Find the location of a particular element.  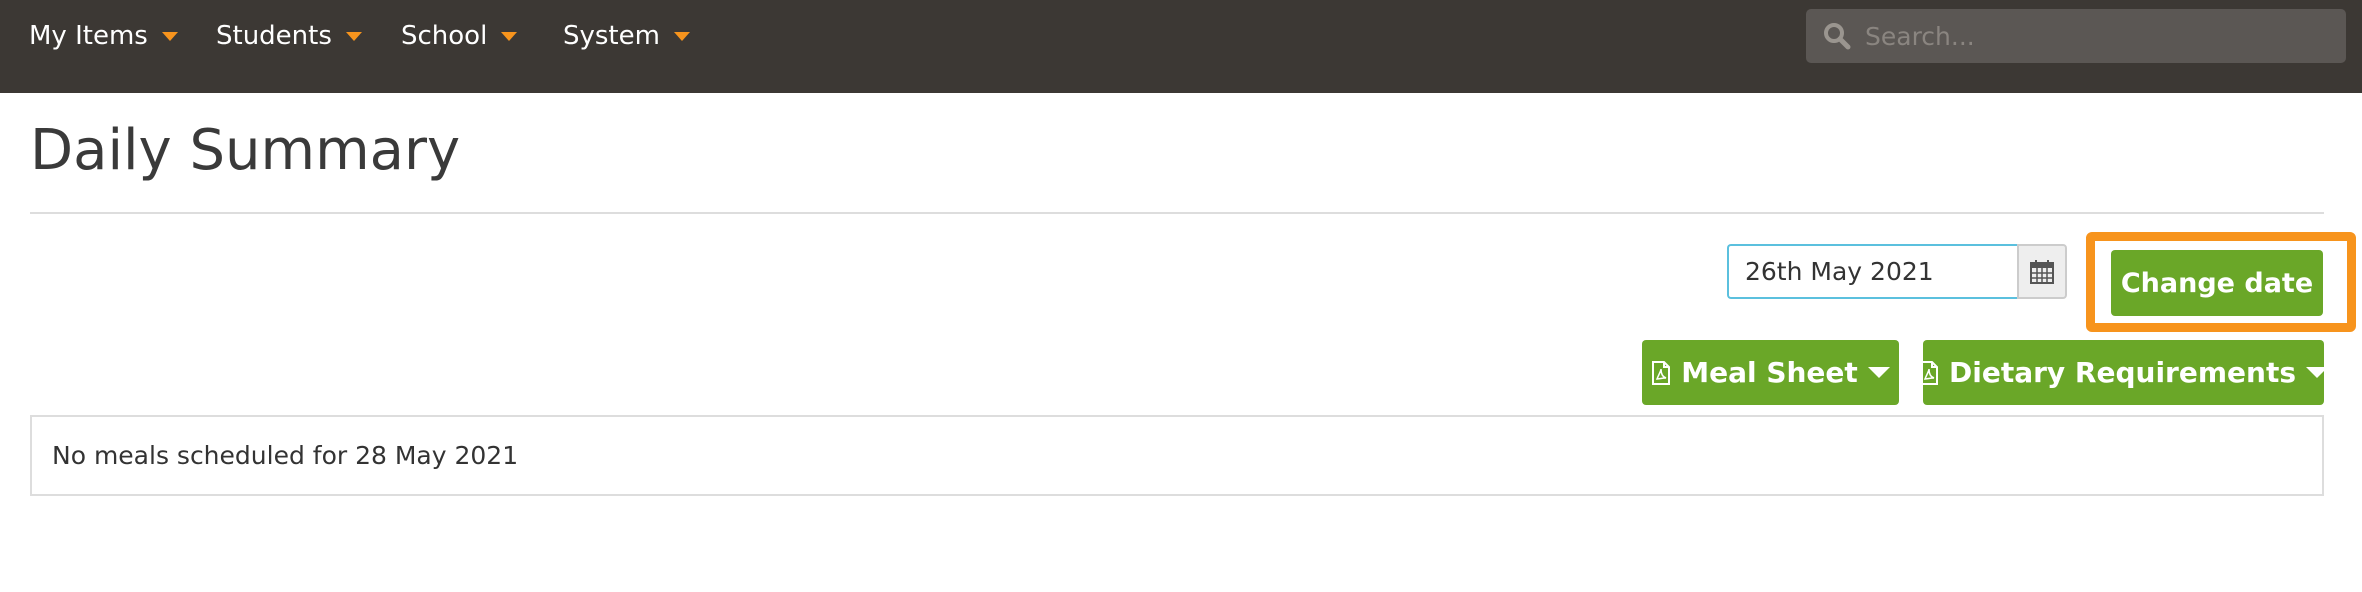

nav-school: School is located at coordinates (459, 36).